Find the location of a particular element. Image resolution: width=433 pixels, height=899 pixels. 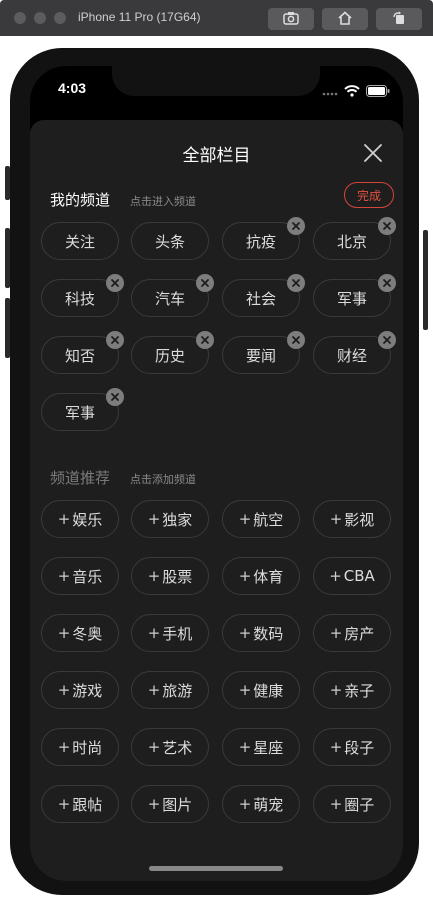

recommended-channel-chip: + 游戏 is located at coordinates (80, 690).